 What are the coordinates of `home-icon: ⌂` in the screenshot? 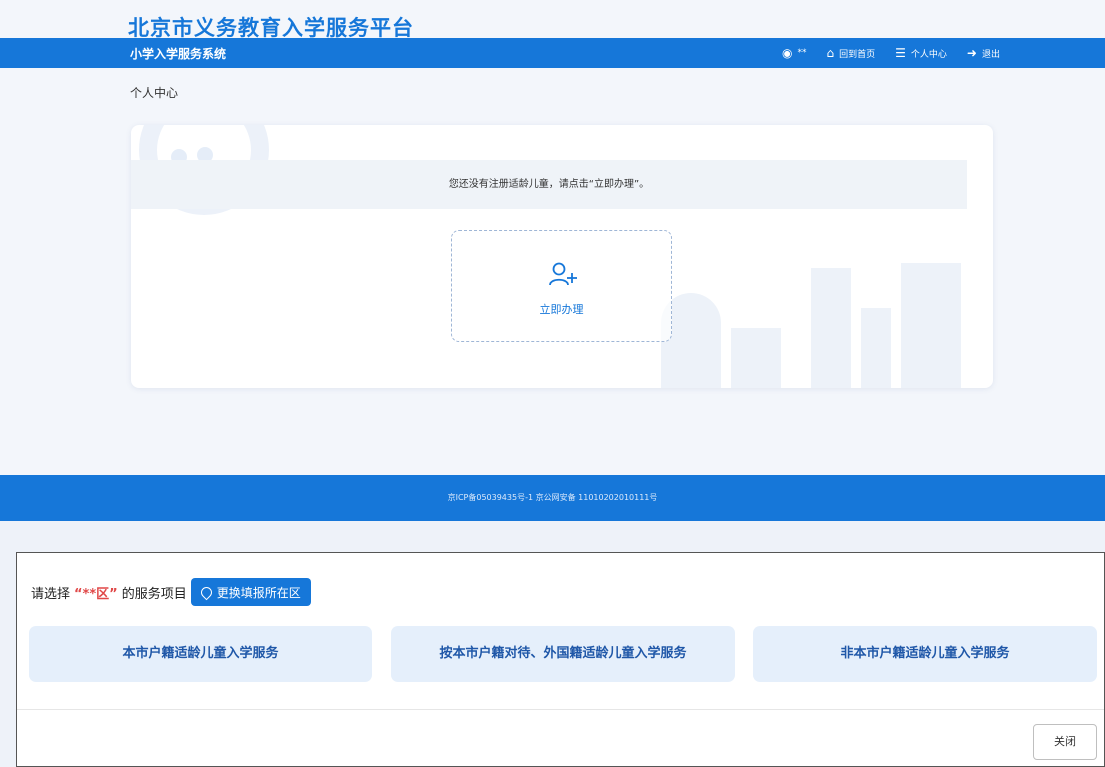 It's located at (830, 53).